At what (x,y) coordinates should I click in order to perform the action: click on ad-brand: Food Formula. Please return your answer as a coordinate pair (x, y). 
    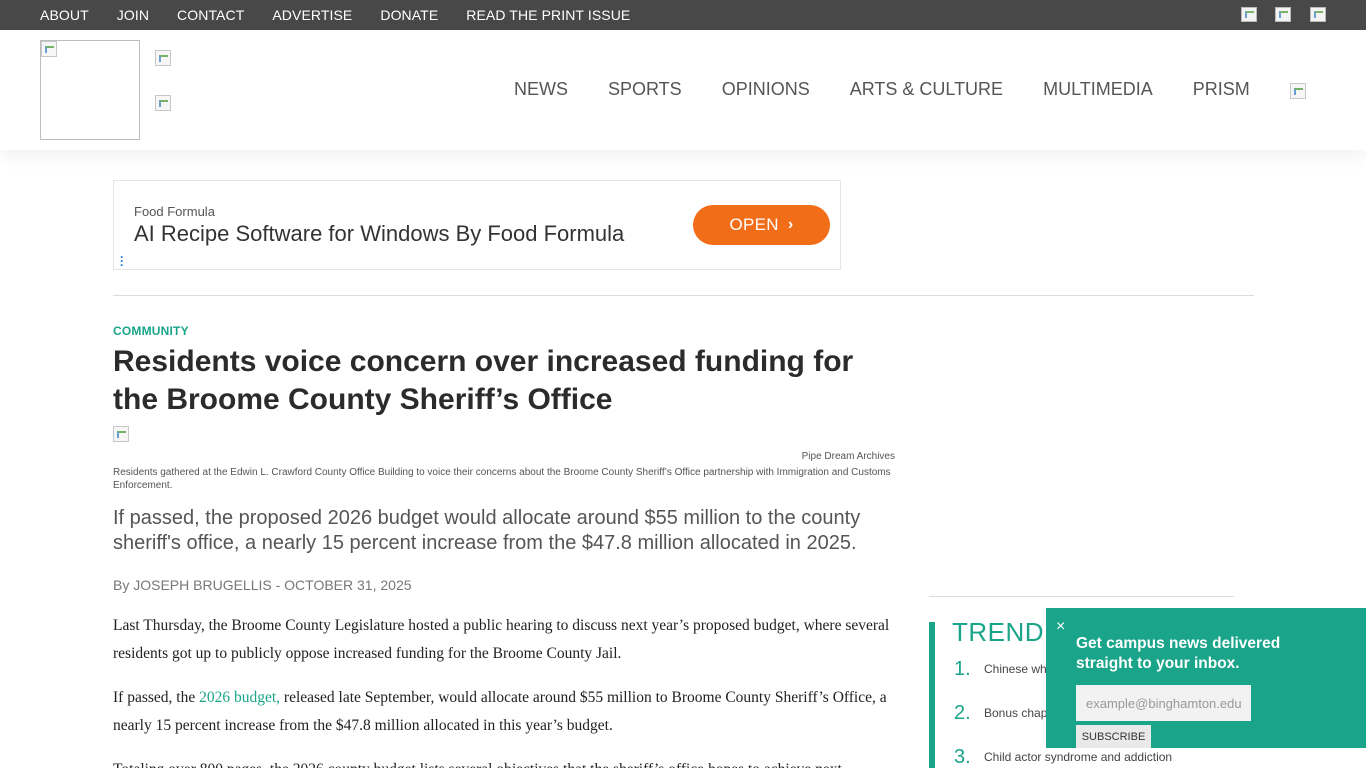
    Looking at the image, I should click on (174, 211).